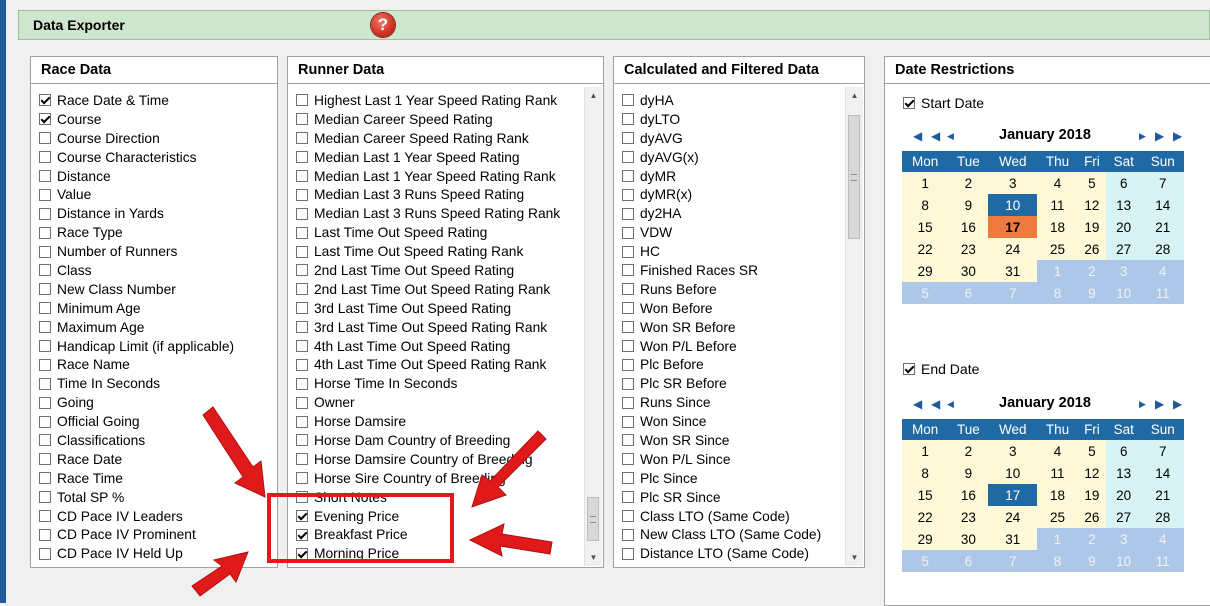  I want to click on list-item: Distance in Yards, so click(156, 213).